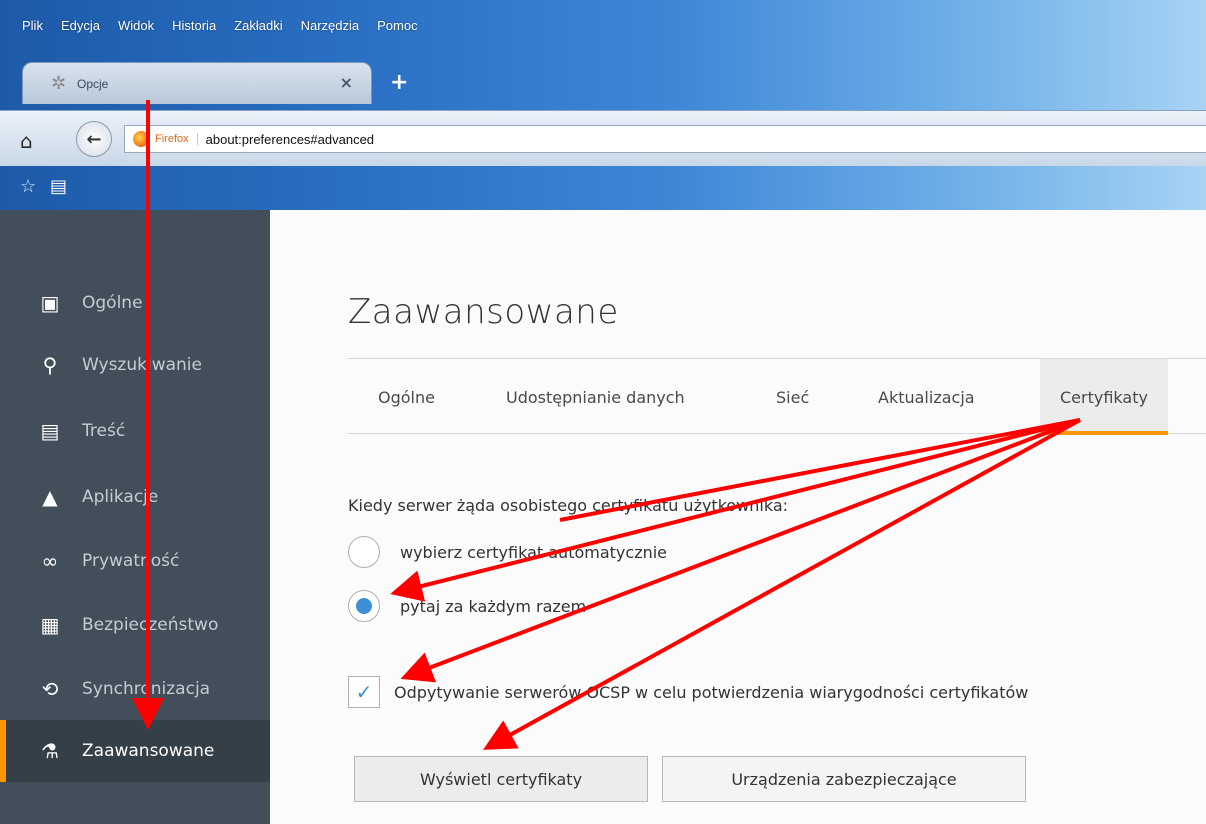  What do you see at coordinates (59, 83) in the screenshot?
I see `gear-icon: ✲` at bounding box center [59, 83].